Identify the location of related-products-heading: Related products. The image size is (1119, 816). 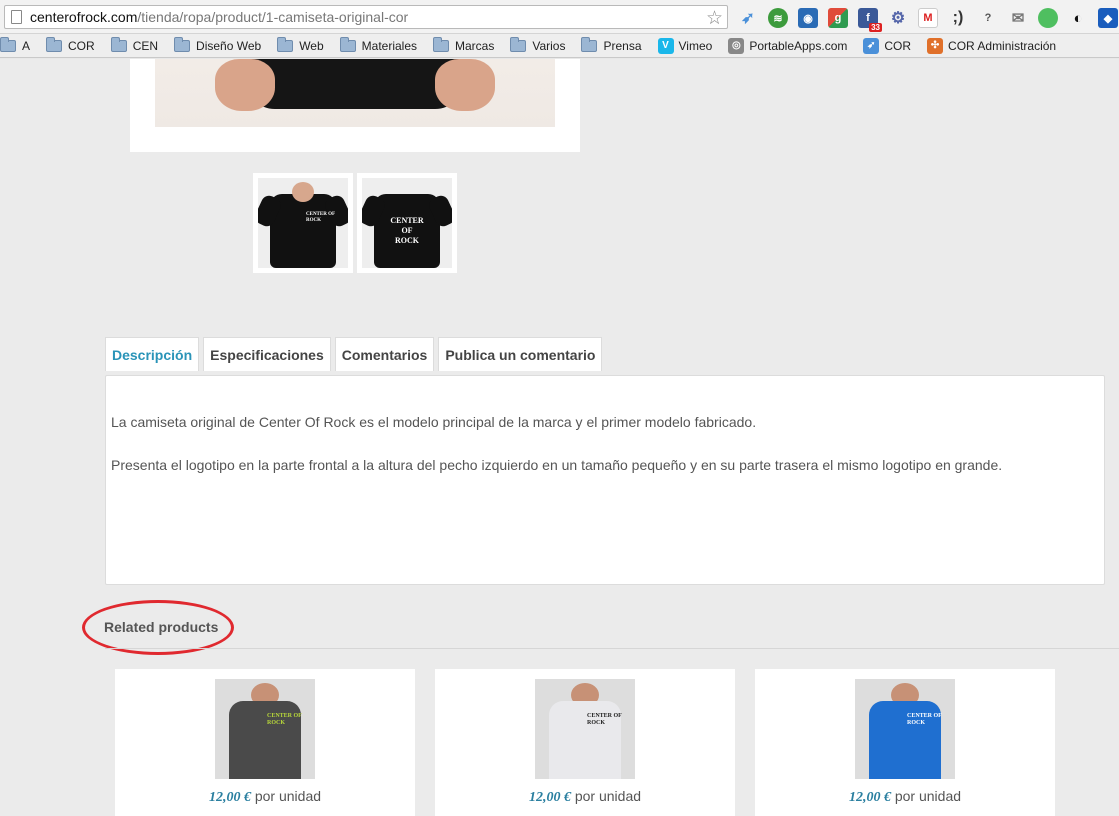
(161, 627).